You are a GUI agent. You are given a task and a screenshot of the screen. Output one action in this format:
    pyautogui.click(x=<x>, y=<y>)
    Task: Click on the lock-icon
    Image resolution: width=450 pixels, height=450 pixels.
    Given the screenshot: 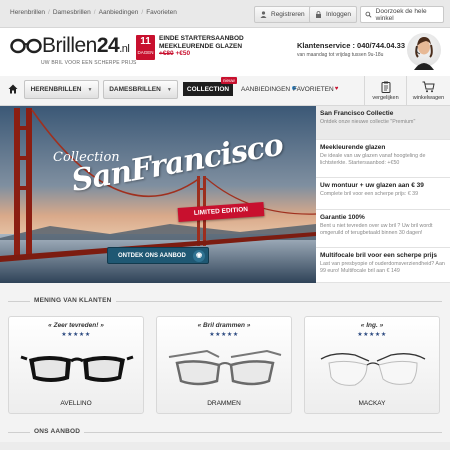 What is the action you would take?
    pyautogui.click(x=318, y=14)
    